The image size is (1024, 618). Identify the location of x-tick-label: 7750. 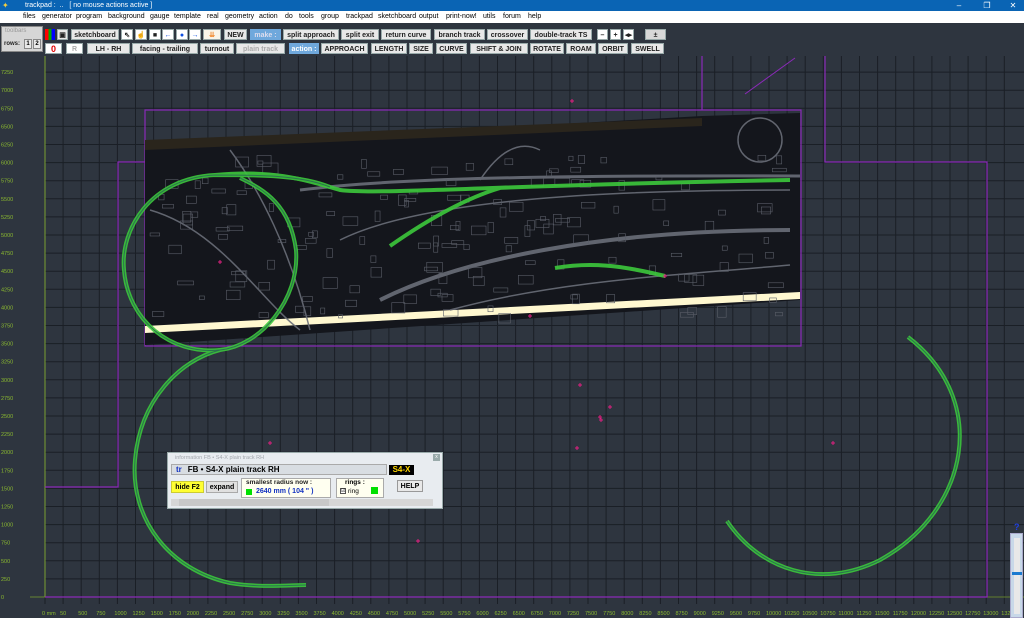
(609, 614).